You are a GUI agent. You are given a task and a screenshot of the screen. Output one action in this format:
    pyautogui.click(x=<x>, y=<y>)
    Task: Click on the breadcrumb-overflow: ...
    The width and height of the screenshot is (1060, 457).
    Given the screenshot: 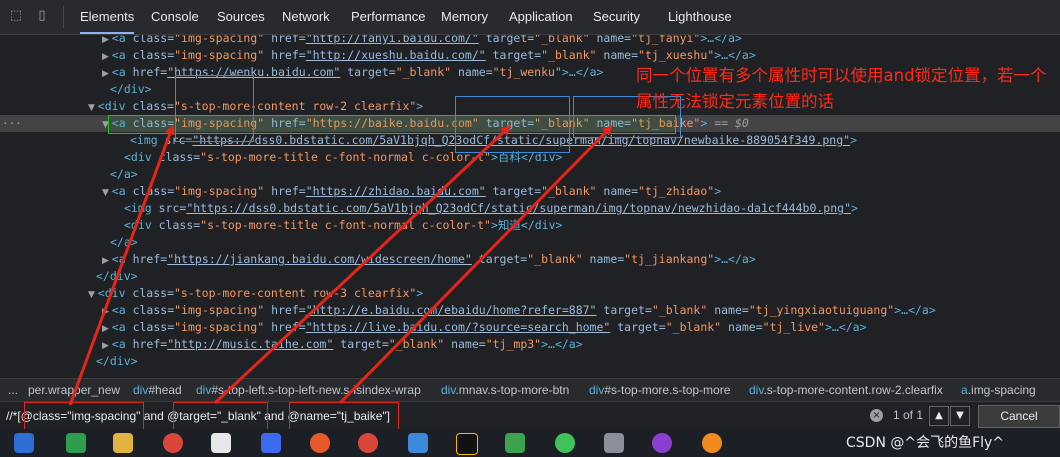 What is the action you would take?
    pyautogui.click(x=13, y=390)
    